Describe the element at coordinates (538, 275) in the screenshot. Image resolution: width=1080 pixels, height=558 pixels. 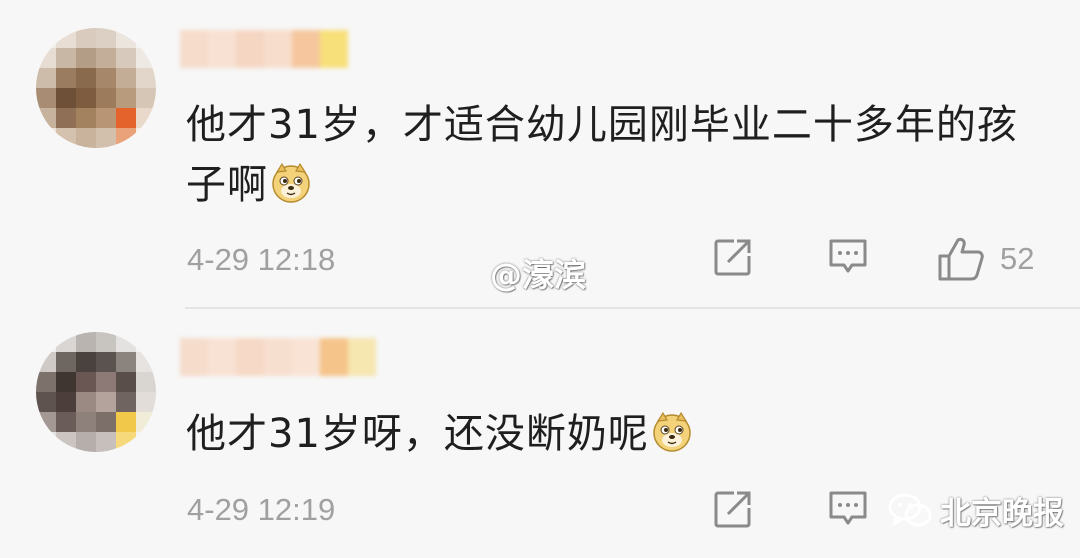
I see `weibo-watermark: @濠滨` at that location.